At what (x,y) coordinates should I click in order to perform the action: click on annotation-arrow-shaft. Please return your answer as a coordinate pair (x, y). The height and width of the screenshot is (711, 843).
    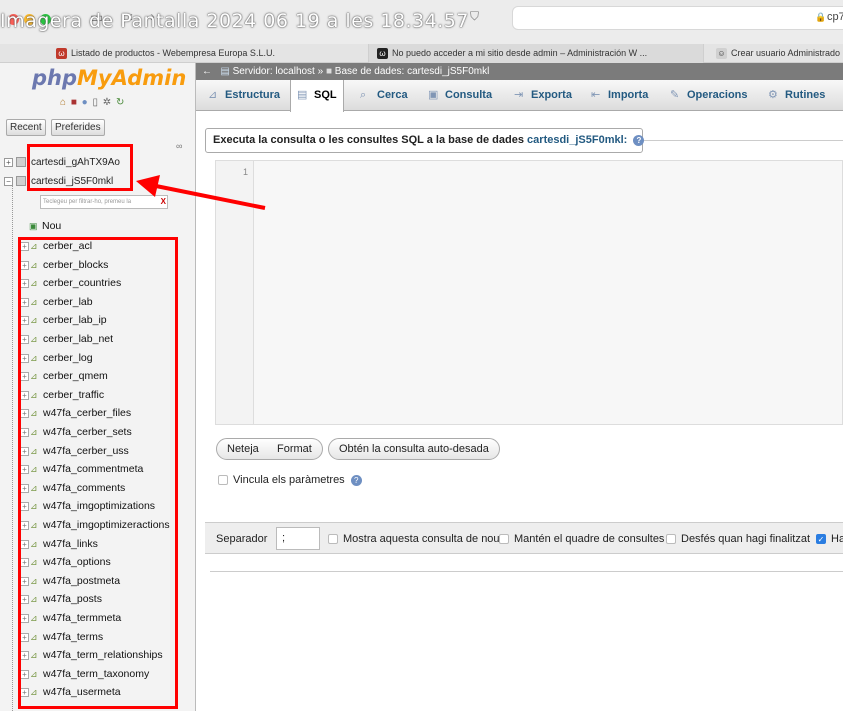
    Looking at the image, I should click on (210, 197).